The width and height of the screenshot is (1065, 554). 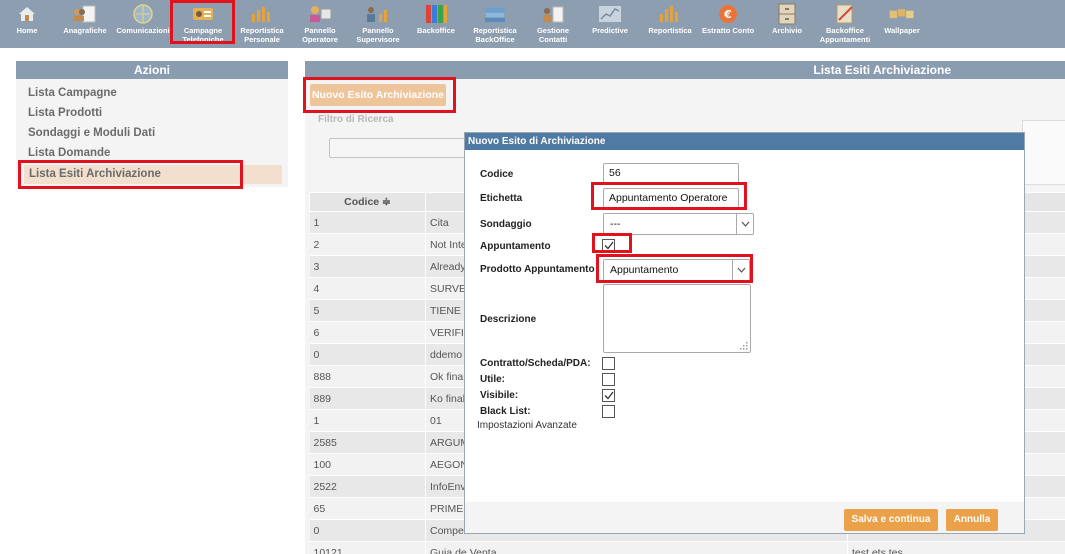 What do you see at coordinates (671, 198) in the screenshot?
I see `etichetta-field: Appuntamento Operatore` at bounding box center [671, 198].